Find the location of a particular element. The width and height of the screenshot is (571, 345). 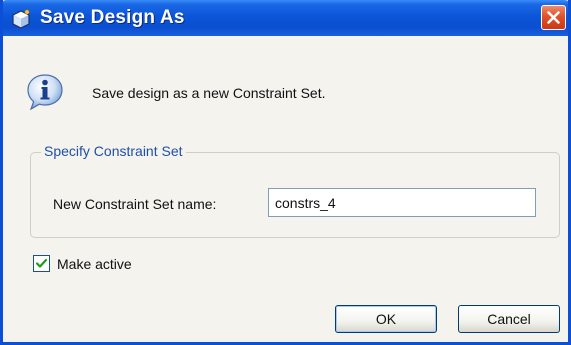

app-cube-icon is located at coordinates (21, 19).